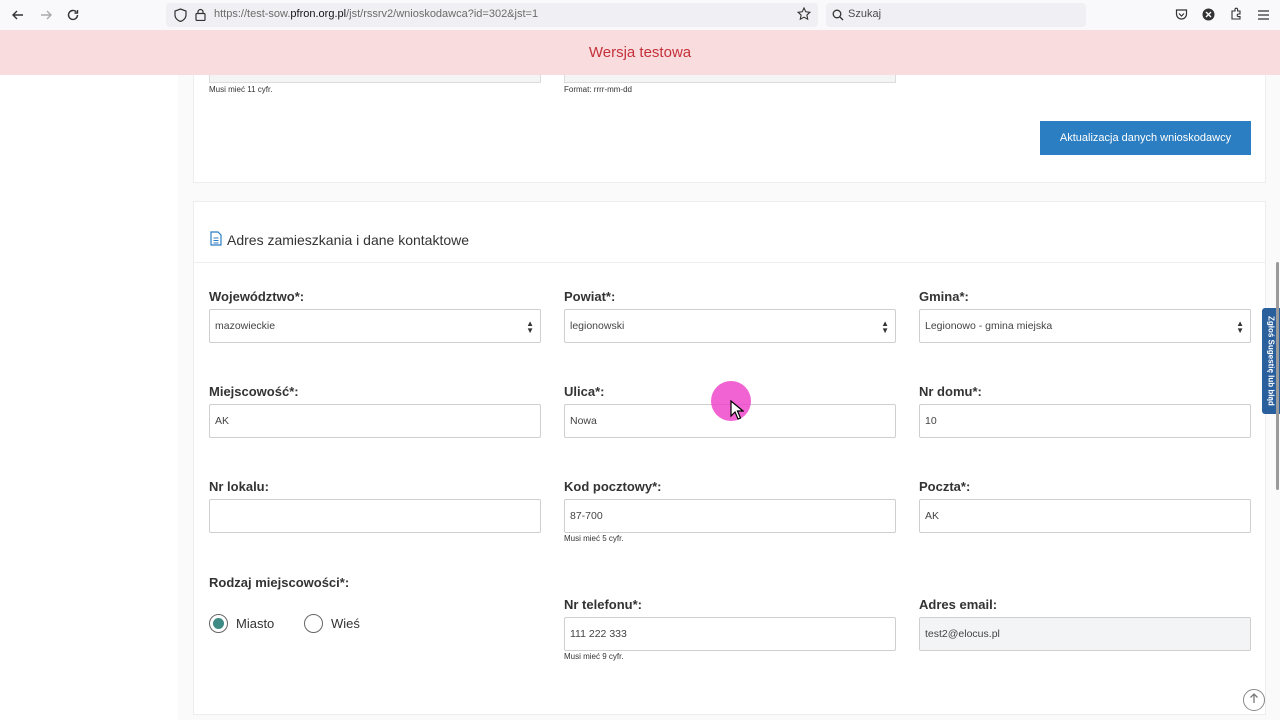  Describe the element at coordinates (586, 516) in the screenshot. I see `postal-code-value: 87-700` at that location.